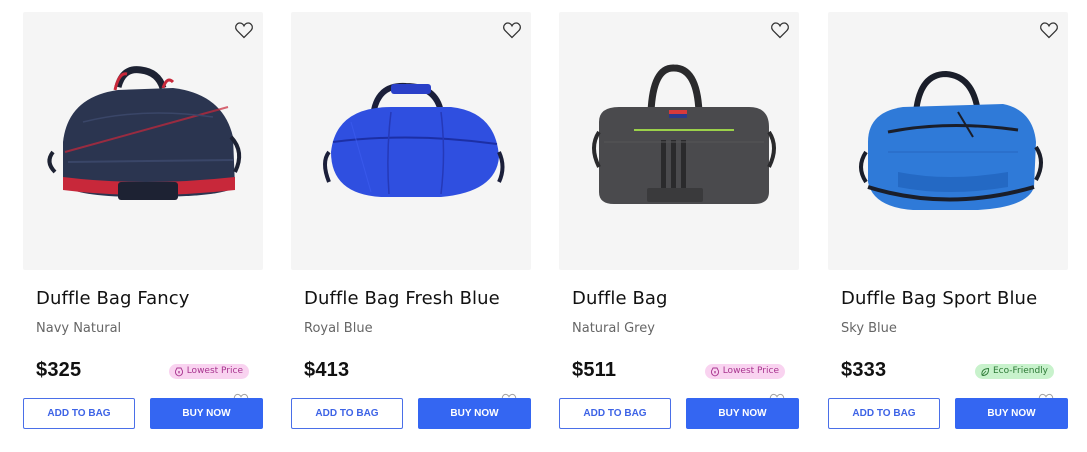 The image size is (1087, 452). I want to click on duffle-bag-sky-blue-image, so click(951, 140).